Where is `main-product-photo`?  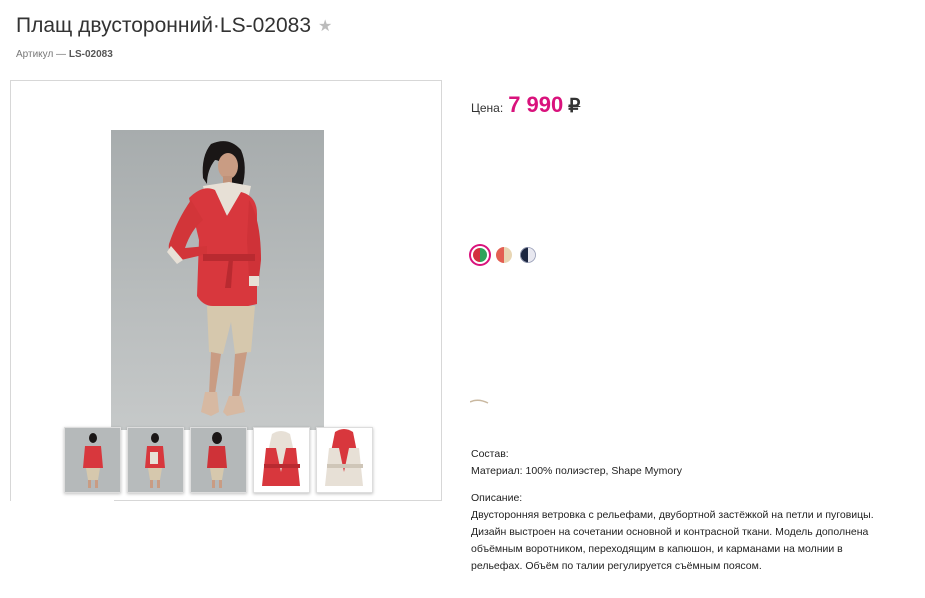 main-product-photo is located at coordinates (217, 280).